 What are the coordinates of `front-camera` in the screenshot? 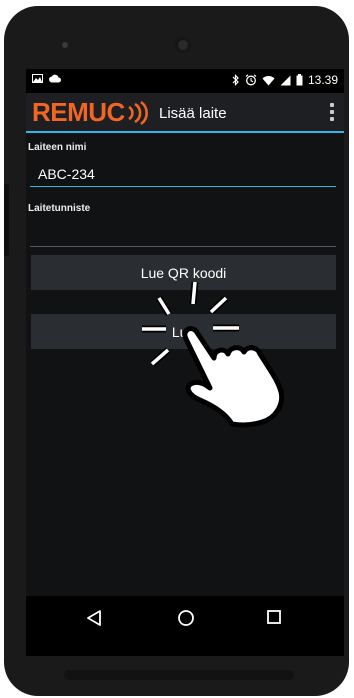 It's located at (183, 45).